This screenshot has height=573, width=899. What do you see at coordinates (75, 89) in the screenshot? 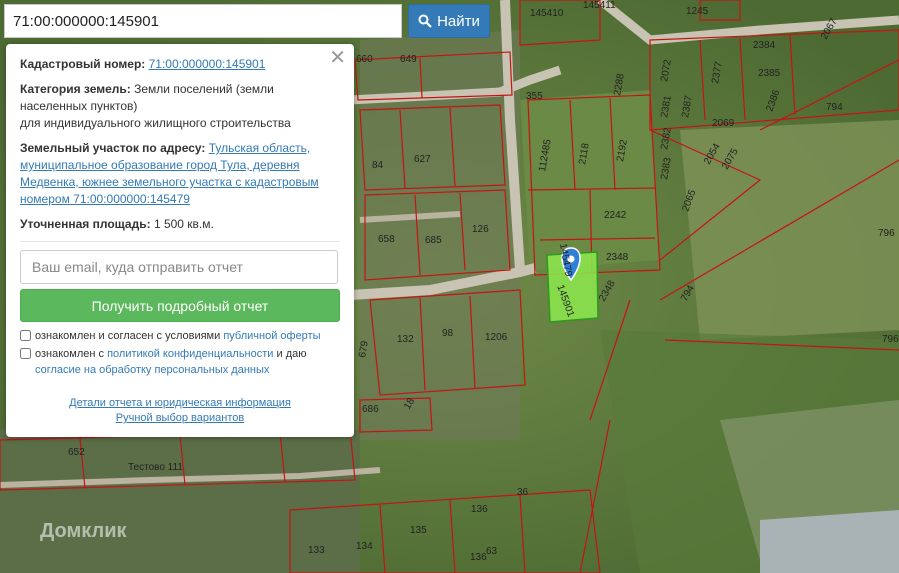
I see `category-label: Категория земель:` at bounding box center [75, 89].